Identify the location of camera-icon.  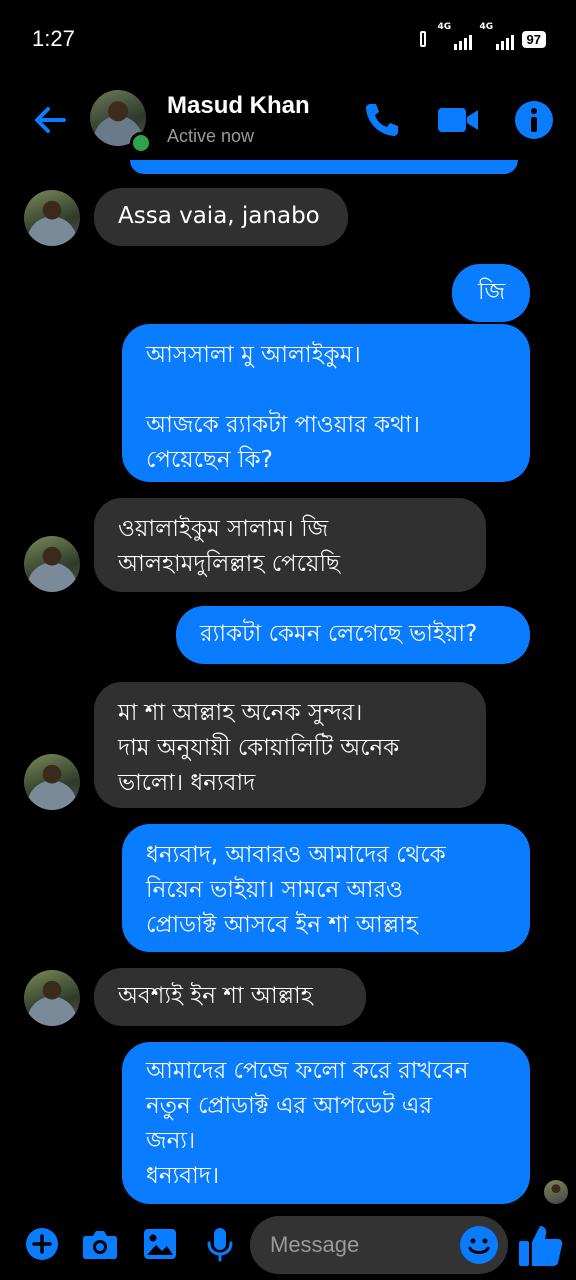
(100, 1245).